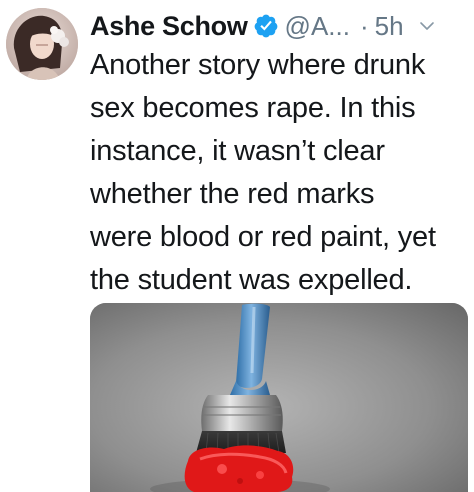 Image resolution: width=474 pixels, height=492 pixels. I want to click on avatar-image, so click(42, 44).